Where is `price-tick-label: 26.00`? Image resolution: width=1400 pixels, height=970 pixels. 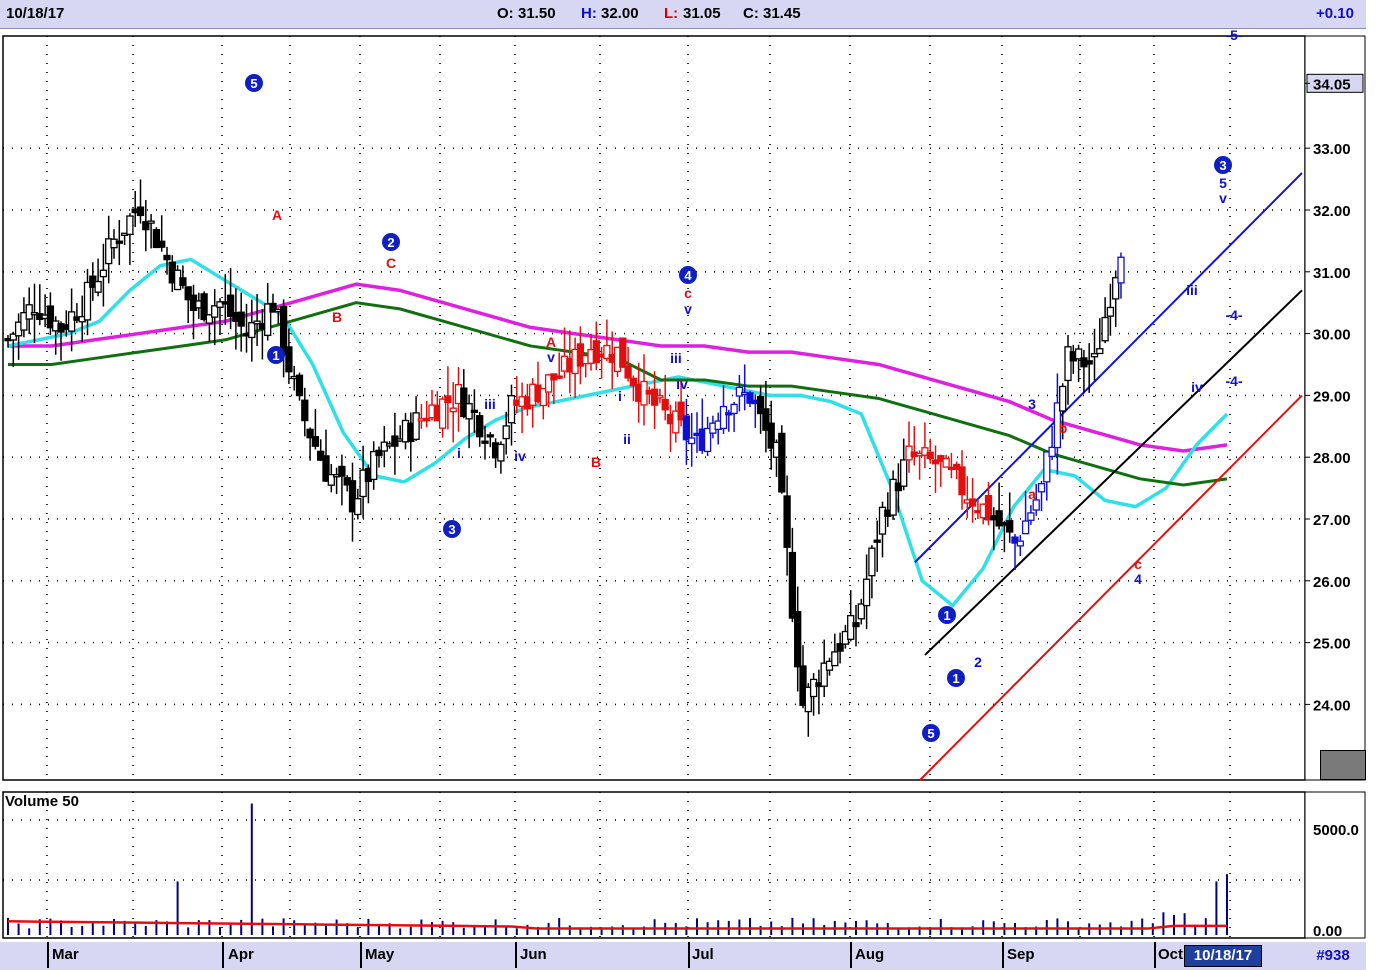
price-tick-label: 26.00 is located at coordinates (1332, 582).